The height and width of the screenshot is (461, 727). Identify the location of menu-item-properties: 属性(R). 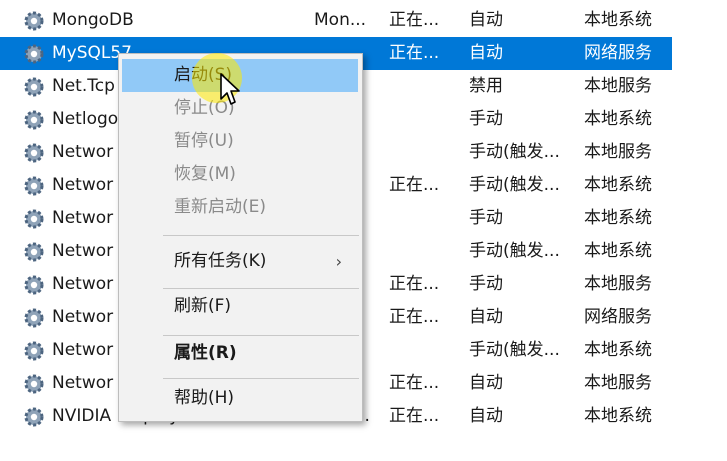
(240, 353).